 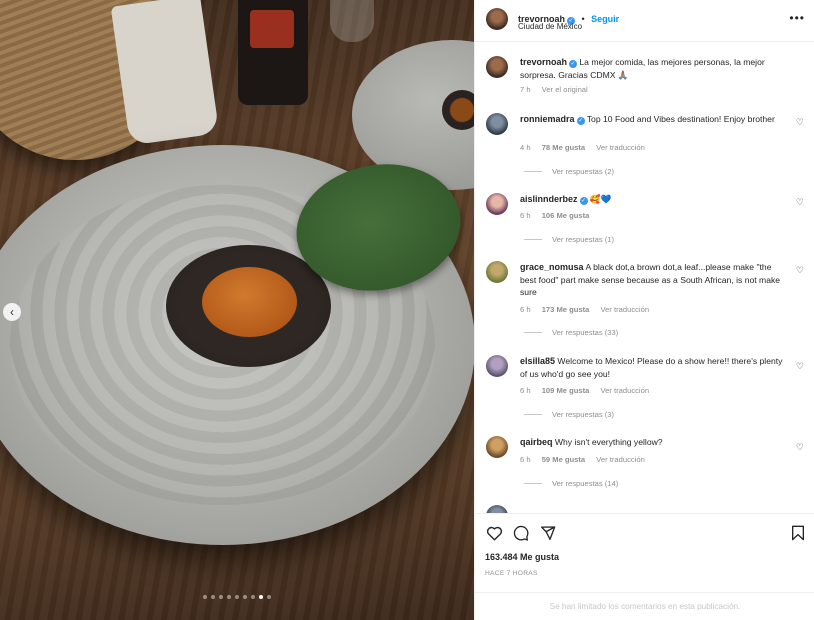 I want to click on comment-time: 4 h, so click(x=525, y=147).